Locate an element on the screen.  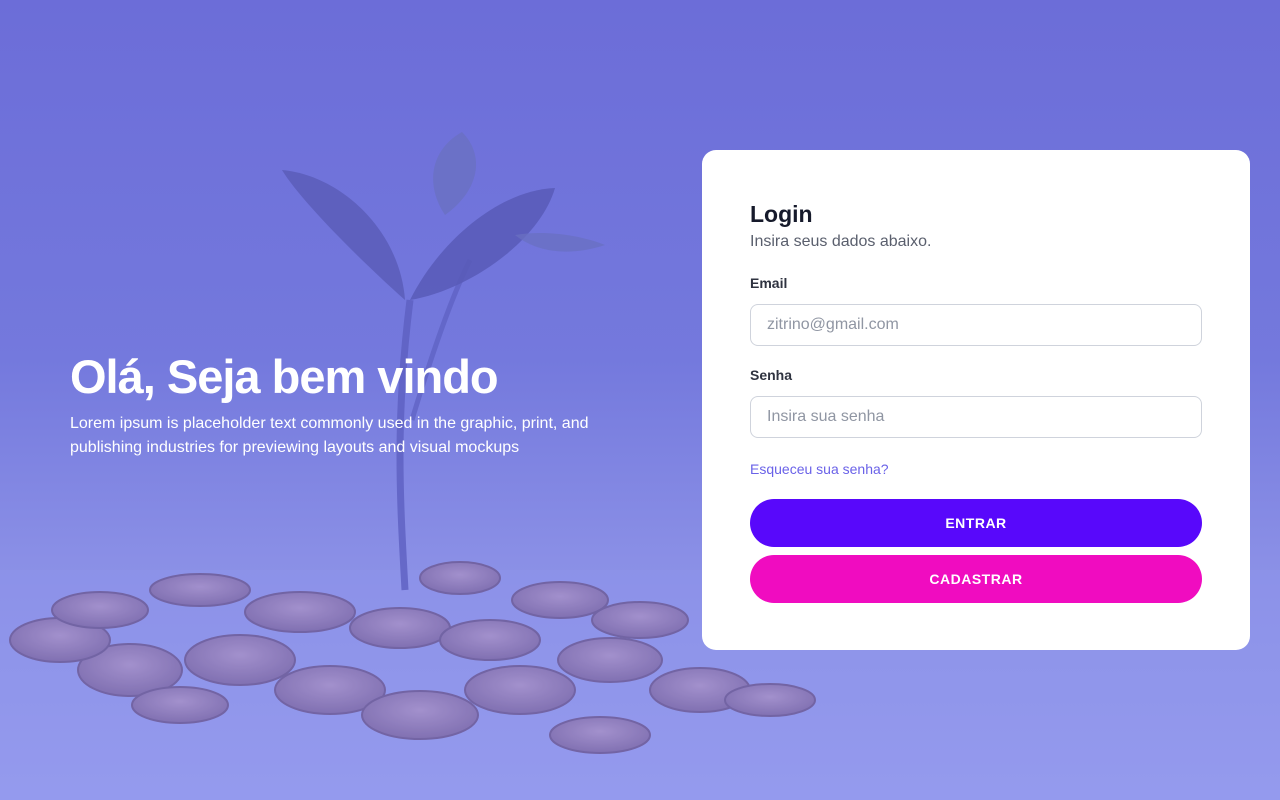
login-title: Login is located at coordinates (781, 214).